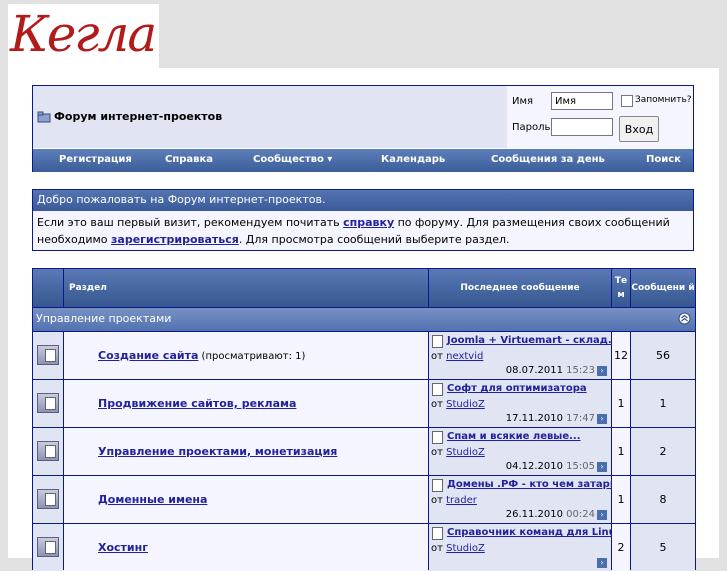  Describe the element at coordinates (246, 499) in the screenshot. I see `forum-name-cell: Доменные имена` at that location.